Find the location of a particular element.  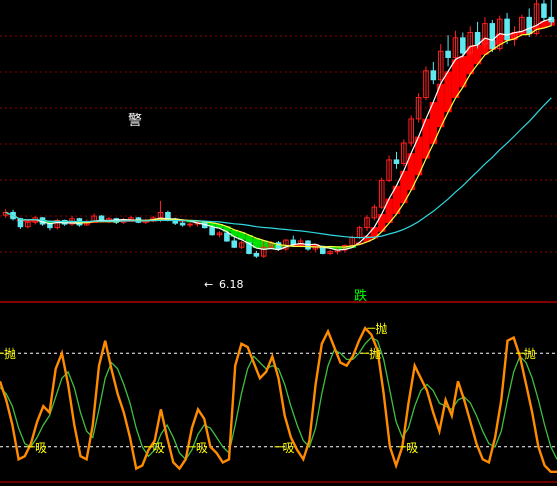

low-price-label: 6.18 is located at coordinates (231, 284).